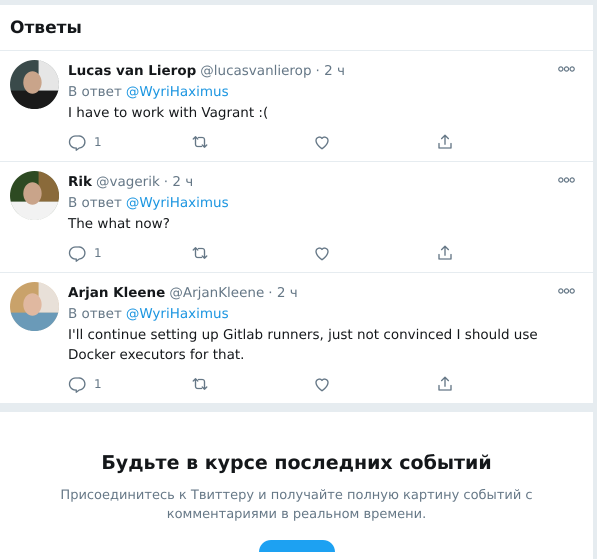 The width and height of the screenshot is (597, 559). Describe the element at coordinates (132, 71) in the screenshot. I see `user-name: Lucas van Lierop` at that location.